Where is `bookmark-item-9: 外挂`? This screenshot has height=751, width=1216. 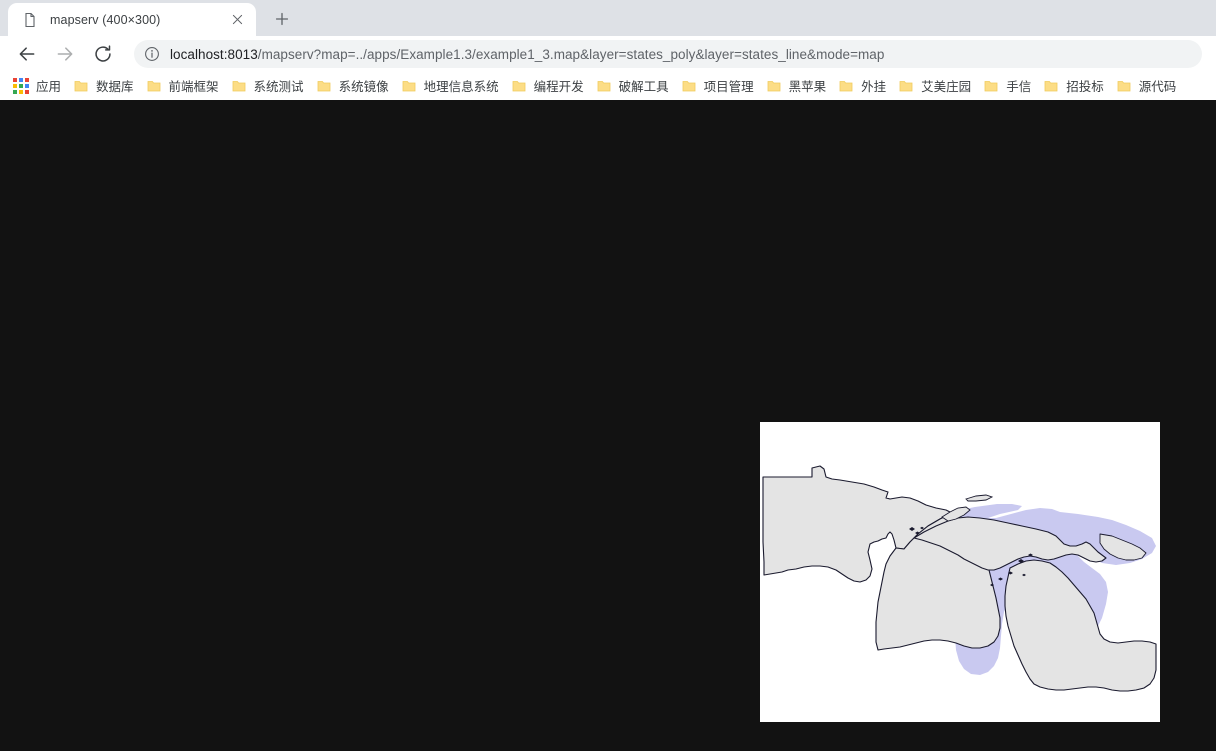 bookmark-item-9: 外挂 is located at coordinates (863, 86).